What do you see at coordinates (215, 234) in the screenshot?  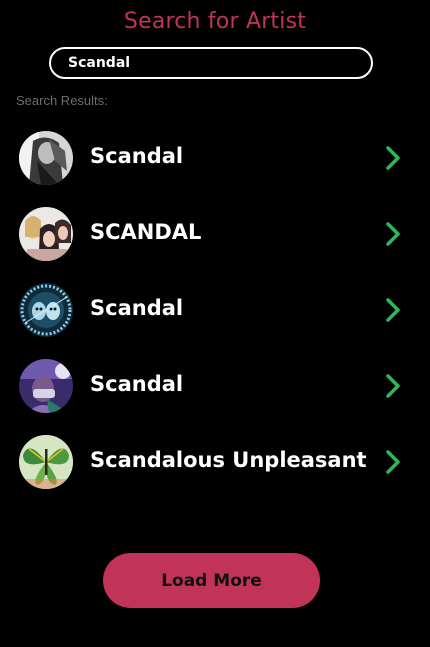 I see `result-item: SCANDAL` at bounding box center [215, 234].